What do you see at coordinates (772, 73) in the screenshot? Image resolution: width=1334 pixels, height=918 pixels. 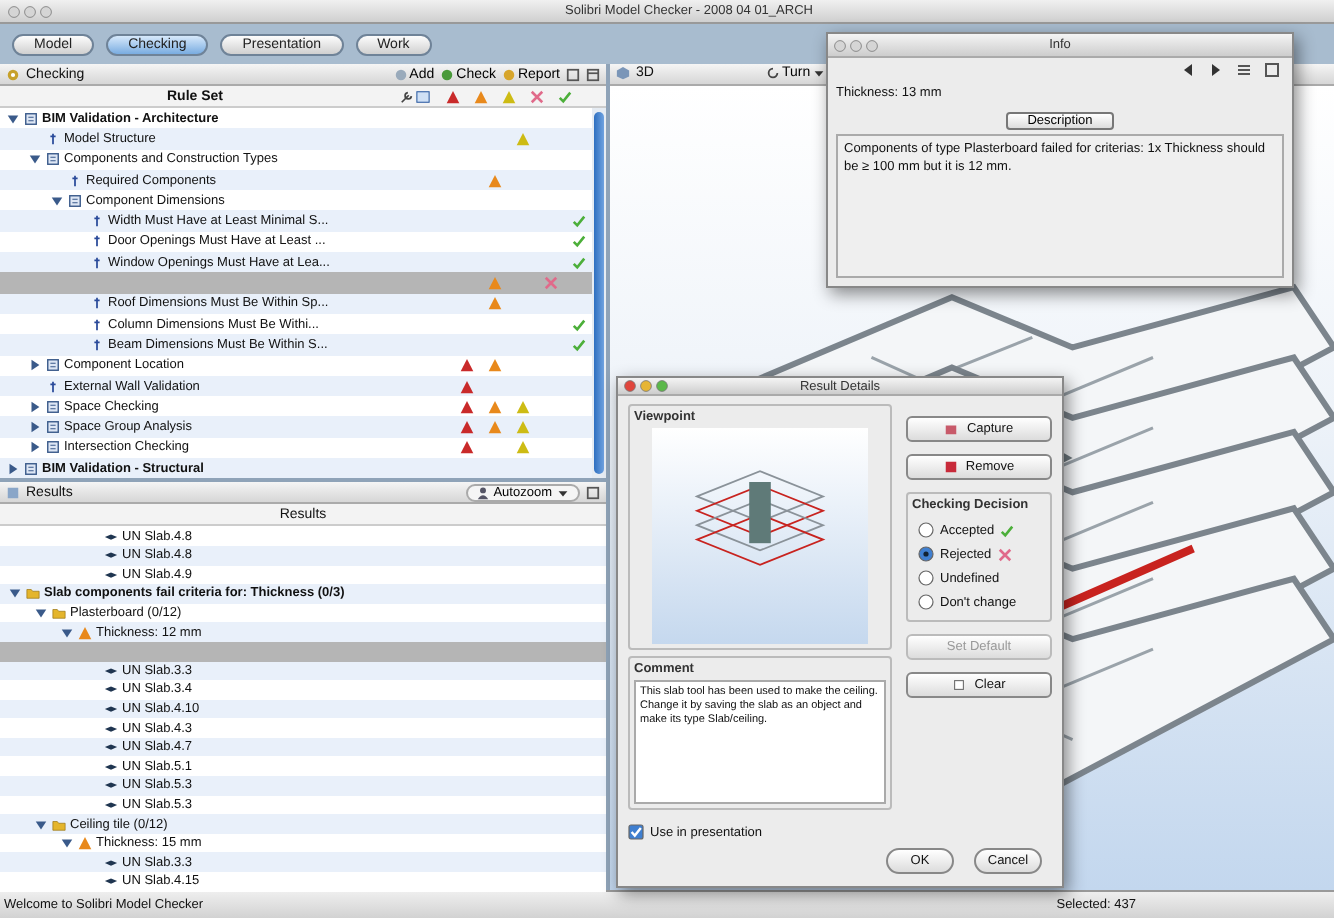 I see `rotate-icon` at bounding box center [772, 73].